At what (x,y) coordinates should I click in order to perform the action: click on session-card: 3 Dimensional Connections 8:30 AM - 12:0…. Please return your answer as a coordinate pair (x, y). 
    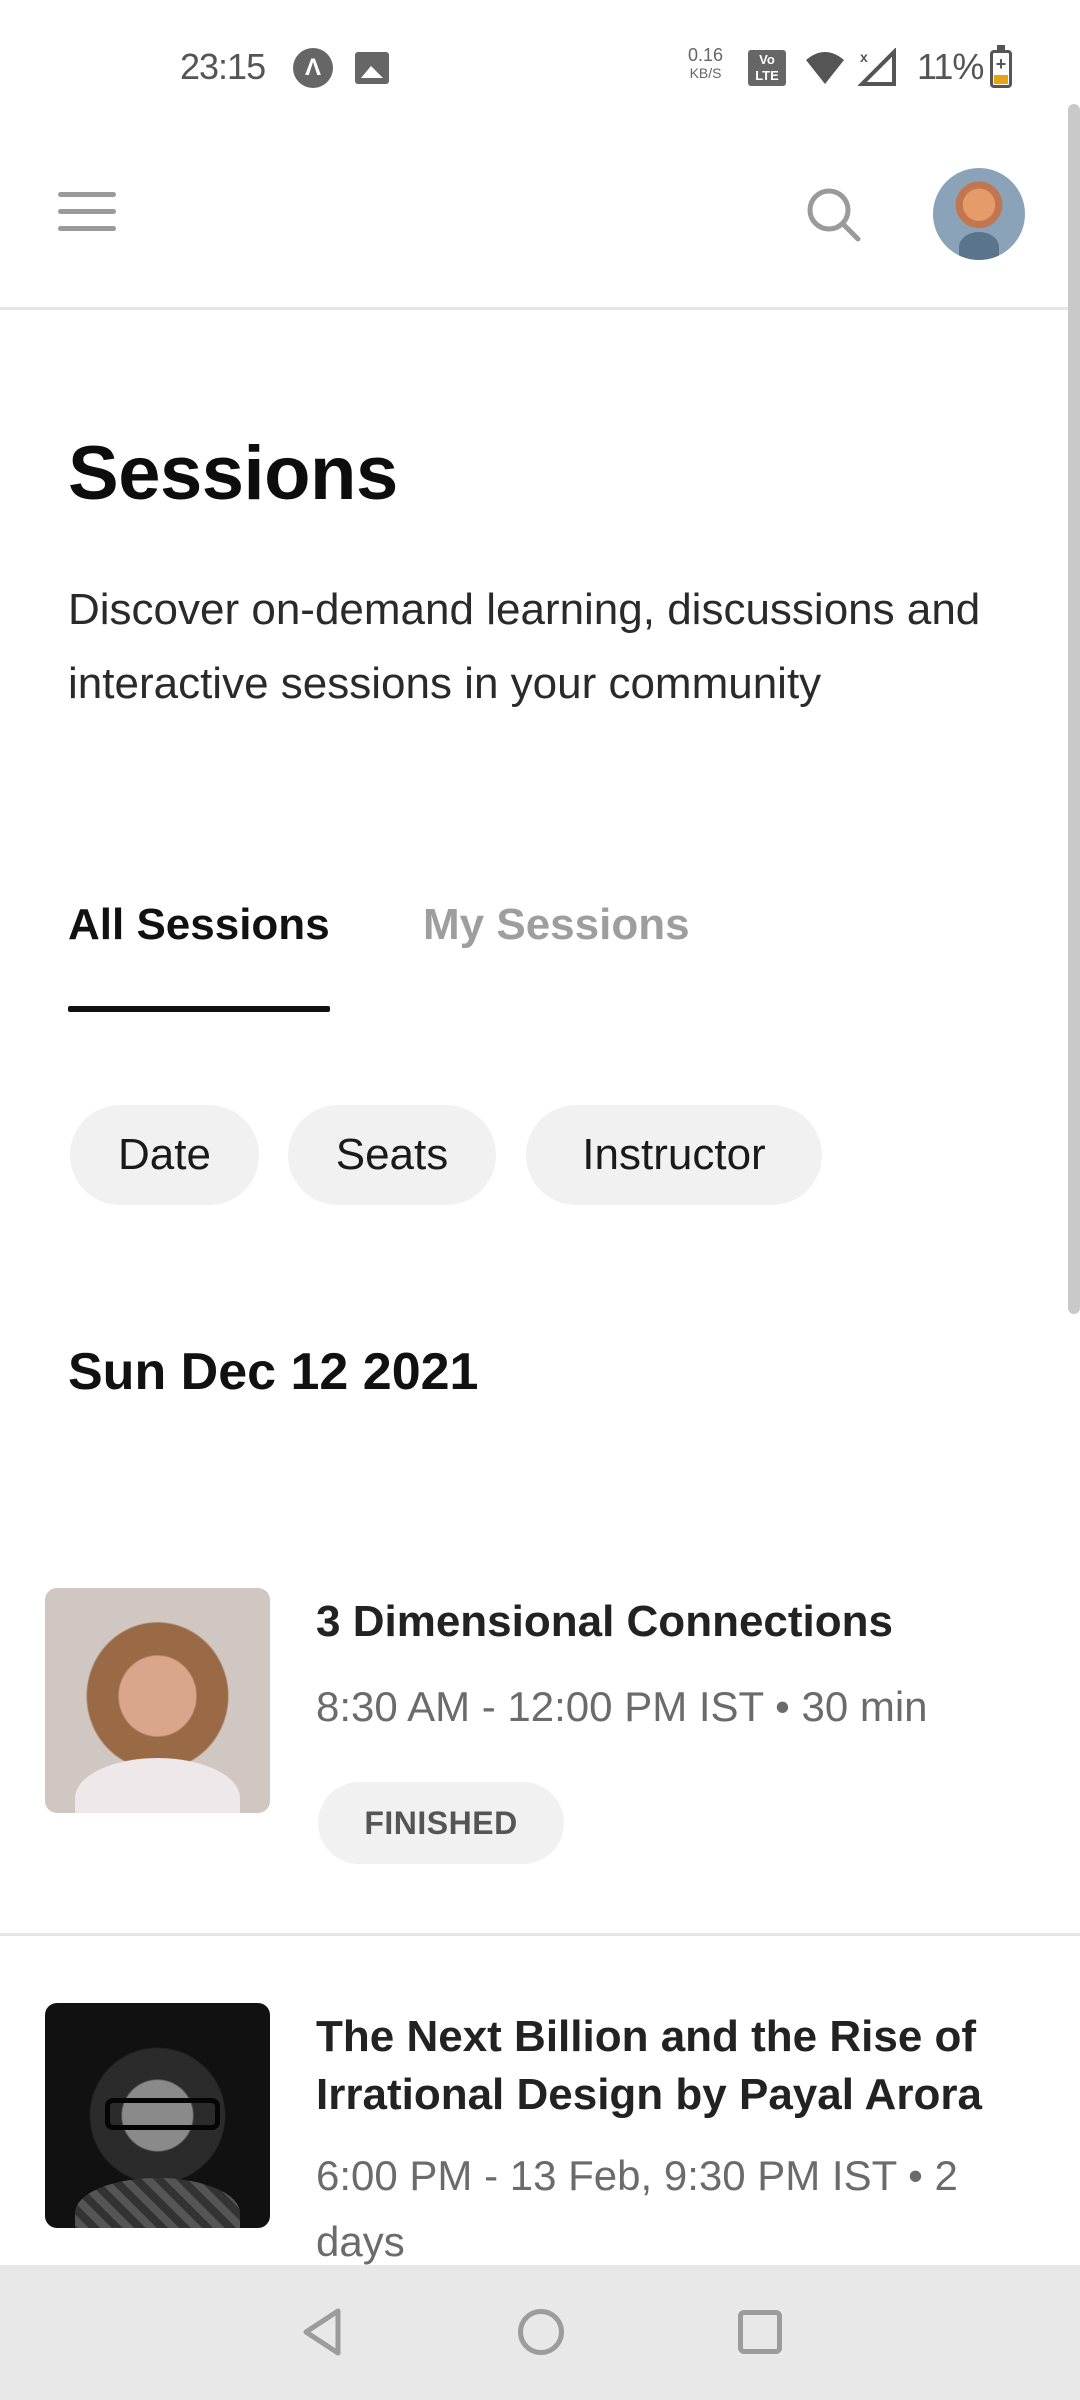
    Looking at the image, I should click on (540, 1762).